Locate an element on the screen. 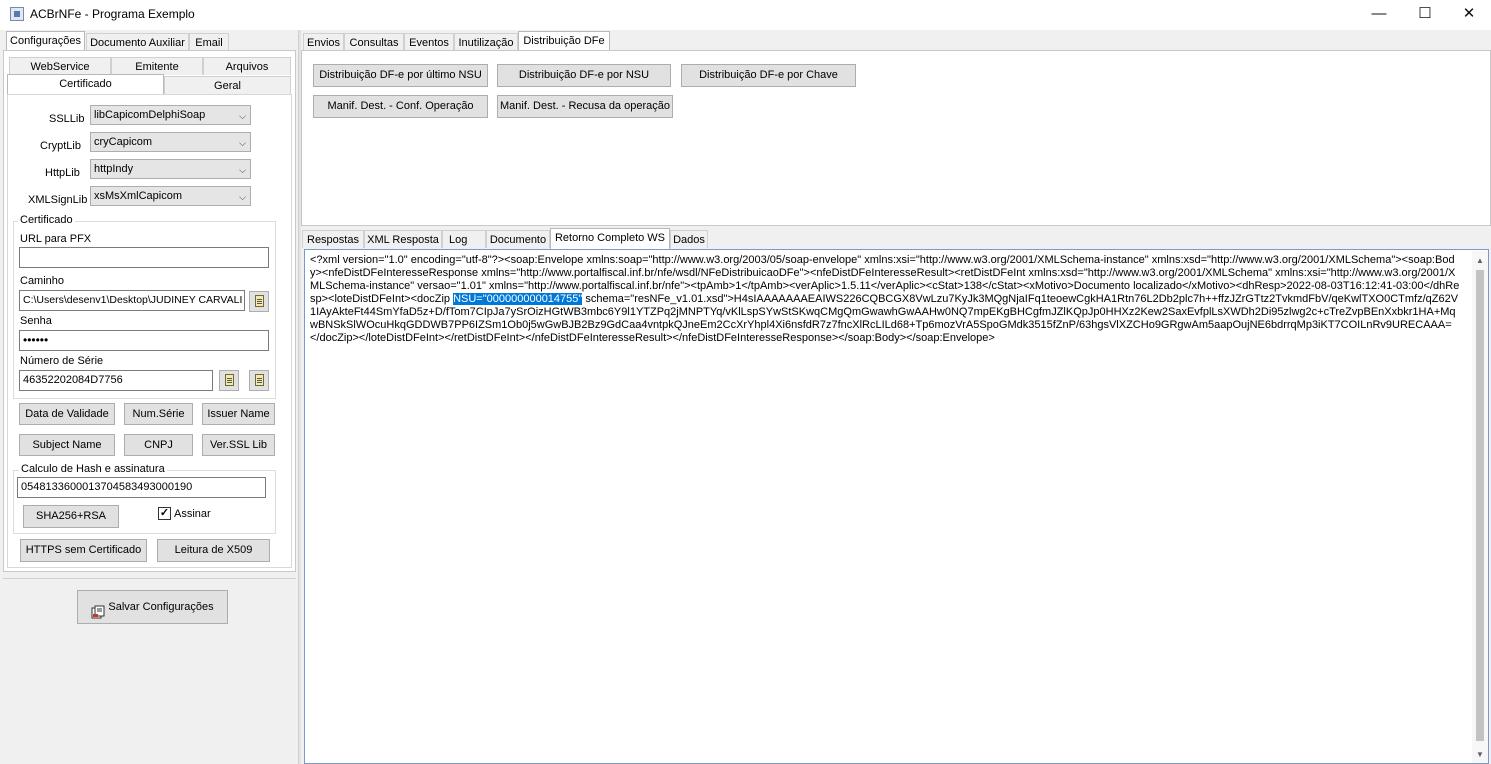  tab-documento: Documento is located at coordinates (518, 239).